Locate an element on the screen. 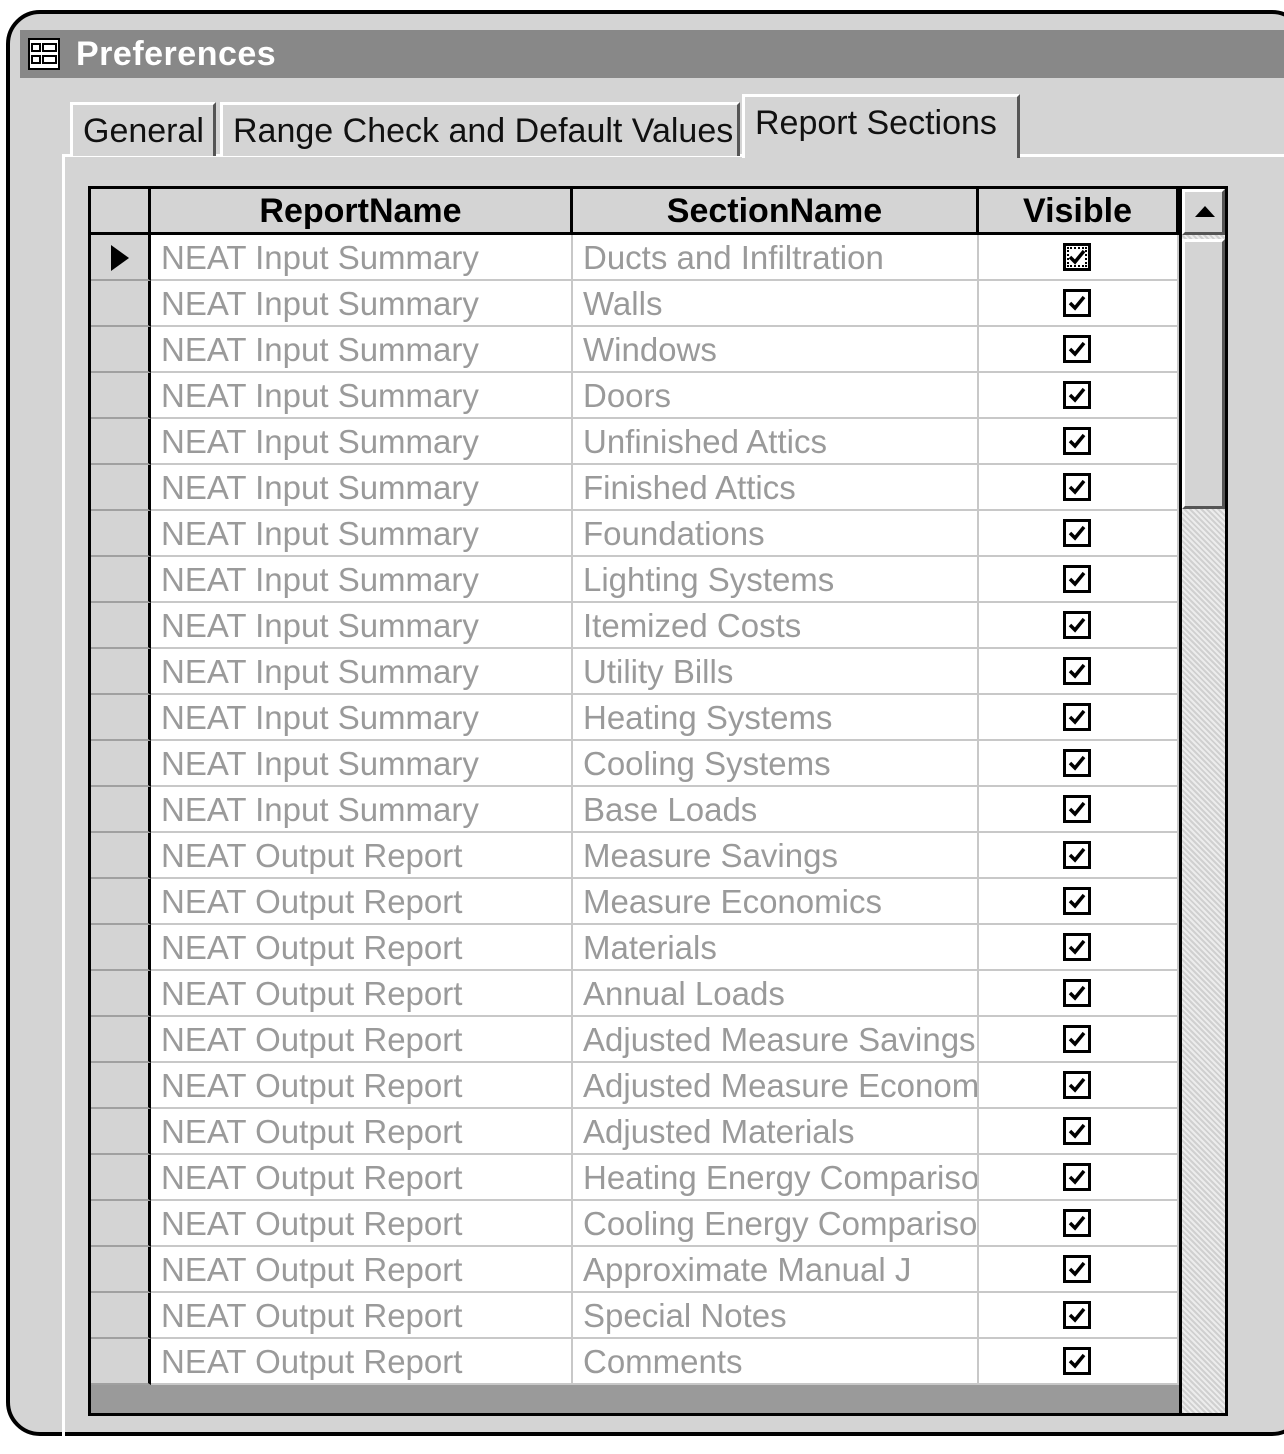 Image resolution: width=1284 pixels, height=1454 pixels. table-row: NEAT Input Summary Unfinished Attics is located at coordinates (635, 442).